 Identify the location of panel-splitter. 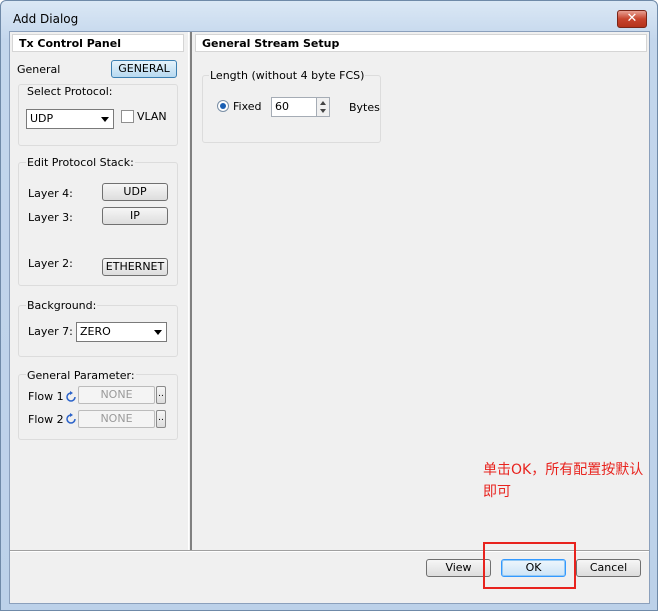
(190, 291).